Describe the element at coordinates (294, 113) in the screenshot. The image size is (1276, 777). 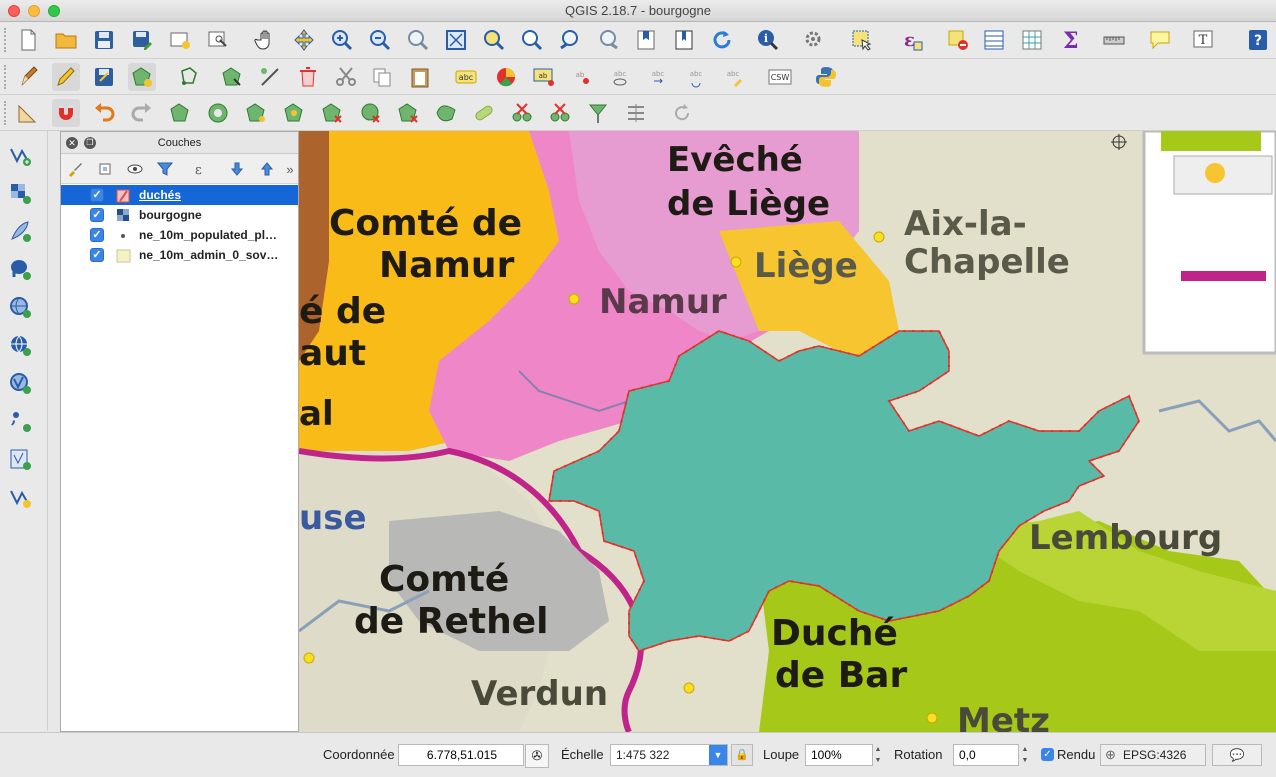
I see `fill-ring-button` at that location.